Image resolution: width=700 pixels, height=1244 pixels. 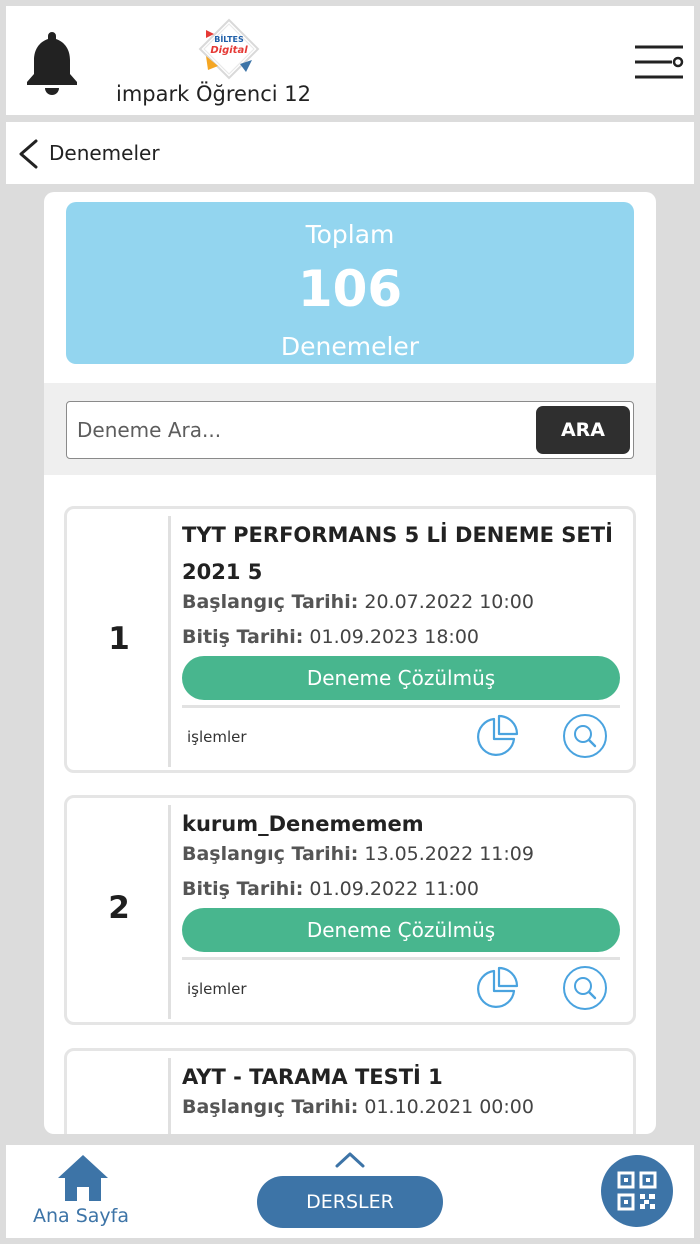 I want to click on notification-bell-icon, so click(x=52, y=62).